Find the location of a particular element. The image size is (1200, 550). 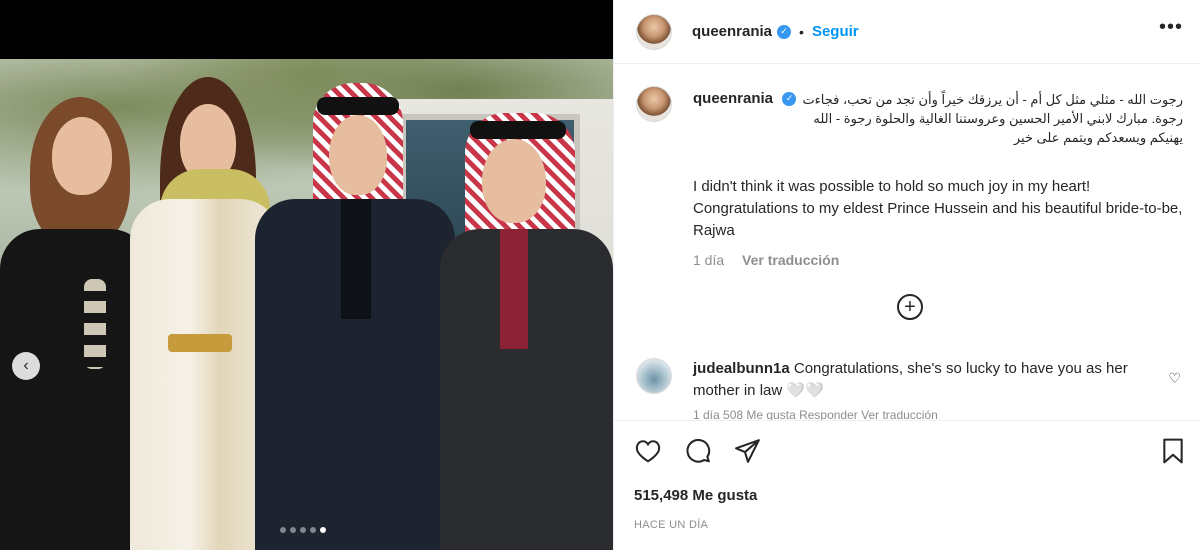

share-paper-plane-icon is located at coordinates (748, 451).